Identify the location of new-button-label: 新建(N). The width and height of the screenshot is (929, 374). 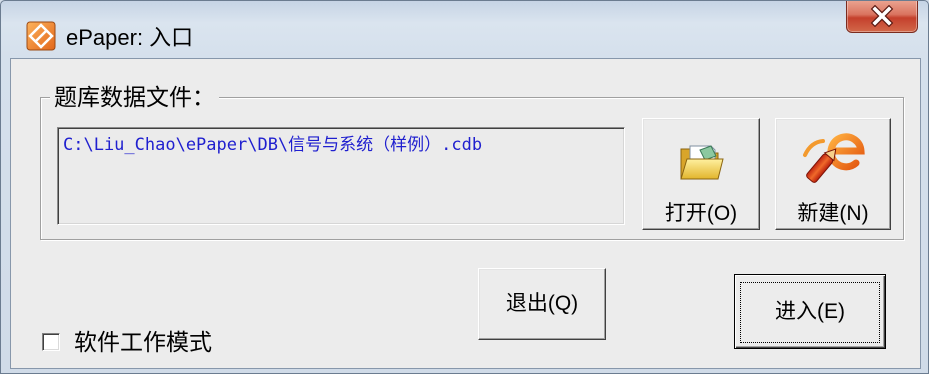
(833, 213).